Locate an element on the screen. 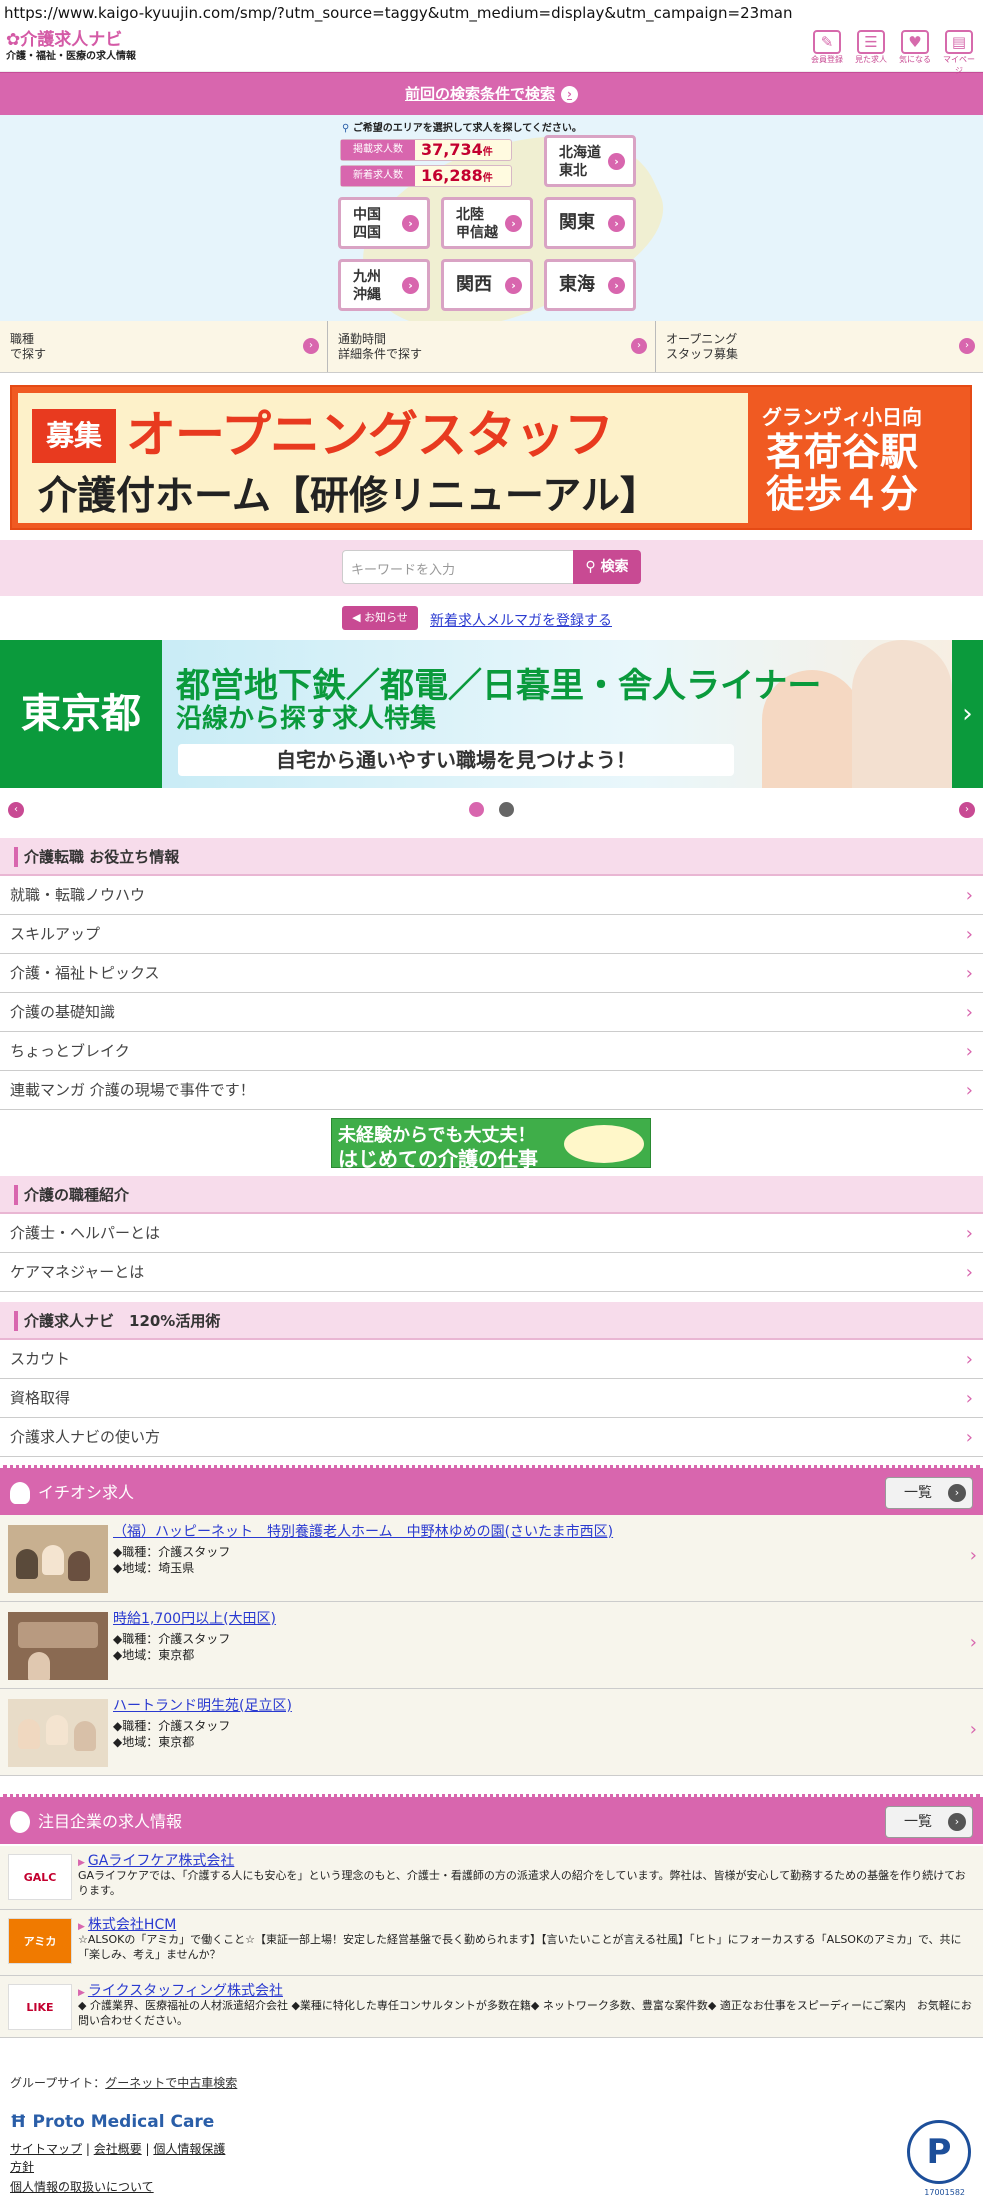 The height and width of the screenshot is (2202, 983). howto-item: 資格取得 › is located at coordinates (491, 1398).